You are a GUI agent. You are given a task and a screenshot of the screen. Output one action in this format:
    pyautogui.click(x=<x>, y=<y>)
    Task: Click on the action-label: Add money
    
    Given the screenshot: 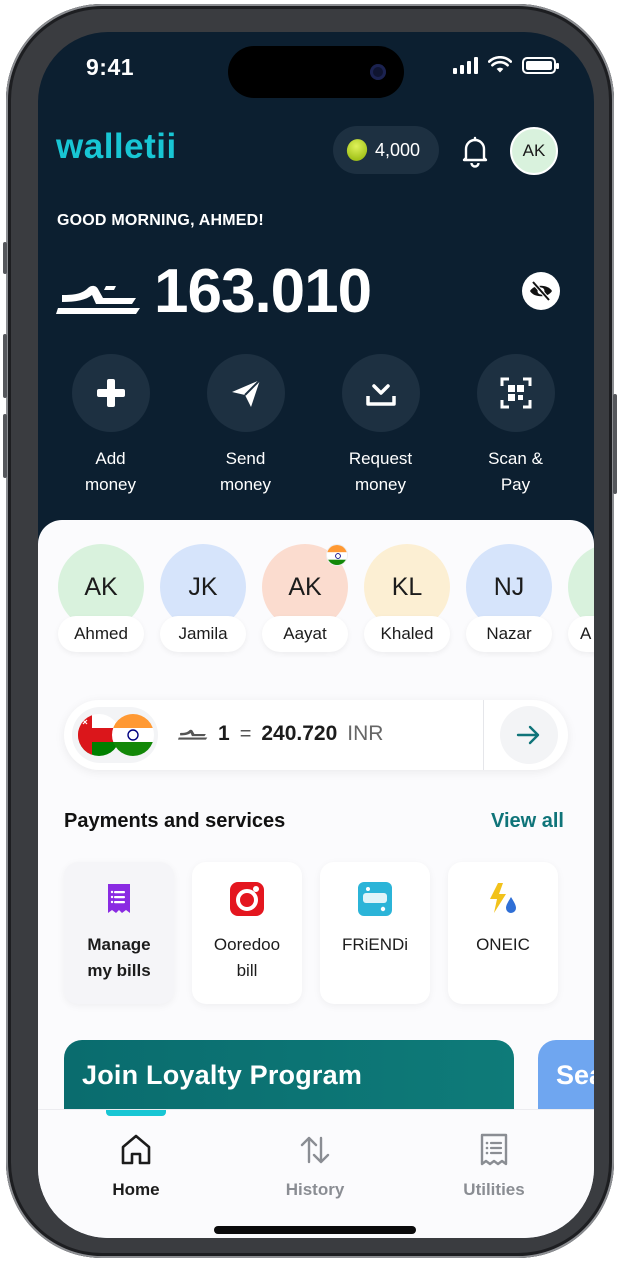 What is the action you would take?
    pyautogui.click(x=110, y=471)
    